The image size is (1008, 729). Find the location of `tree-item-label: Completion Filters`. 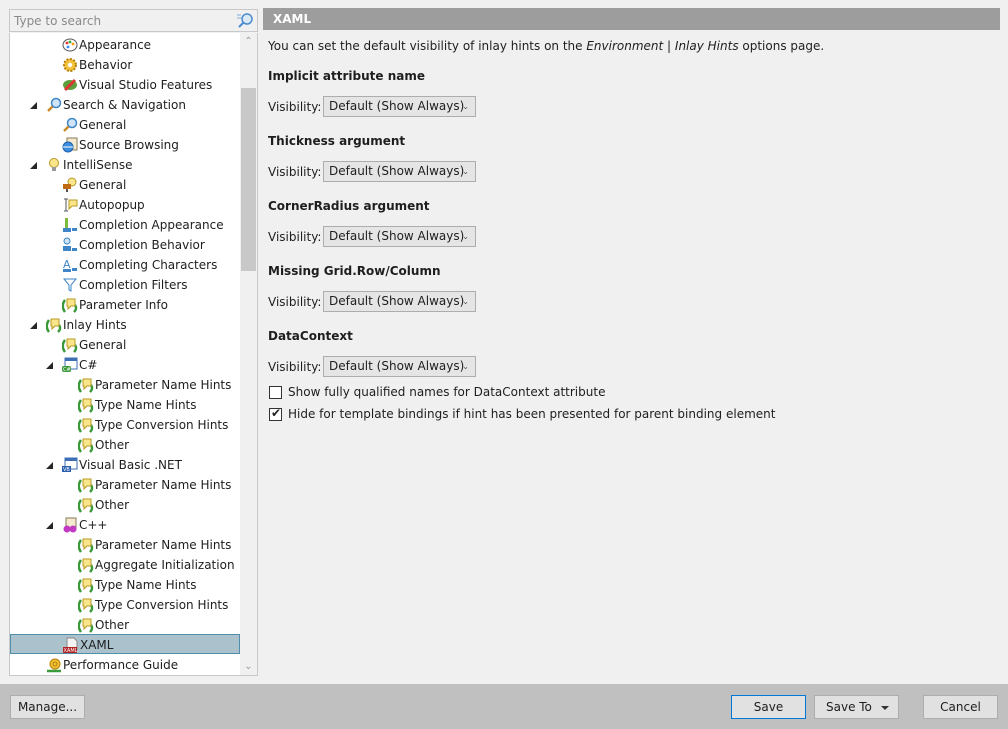

tree-item-label: Completion Filters is located at coordinates (133, 285).